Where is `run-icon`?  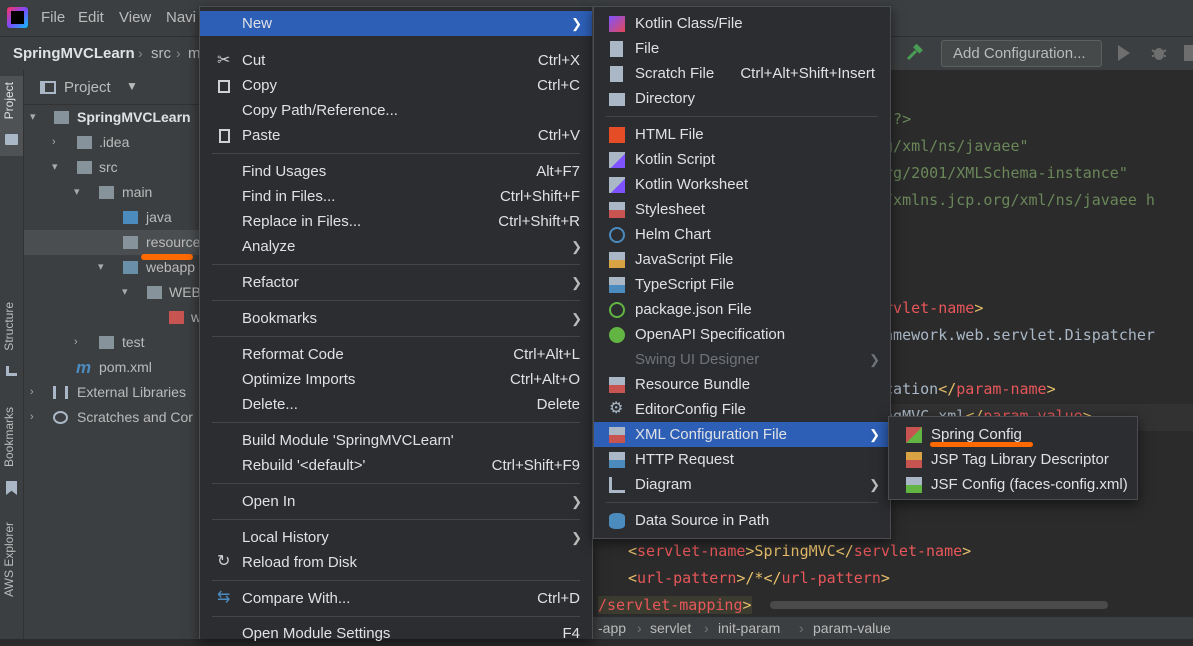 run-icon is located at coordinates (1124, 53).